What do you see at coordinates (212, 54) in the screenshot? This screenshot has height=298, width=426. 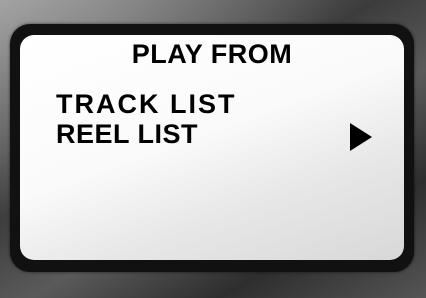 I see `screen-title: PLAY FROM` at bounding box center [212, 54].